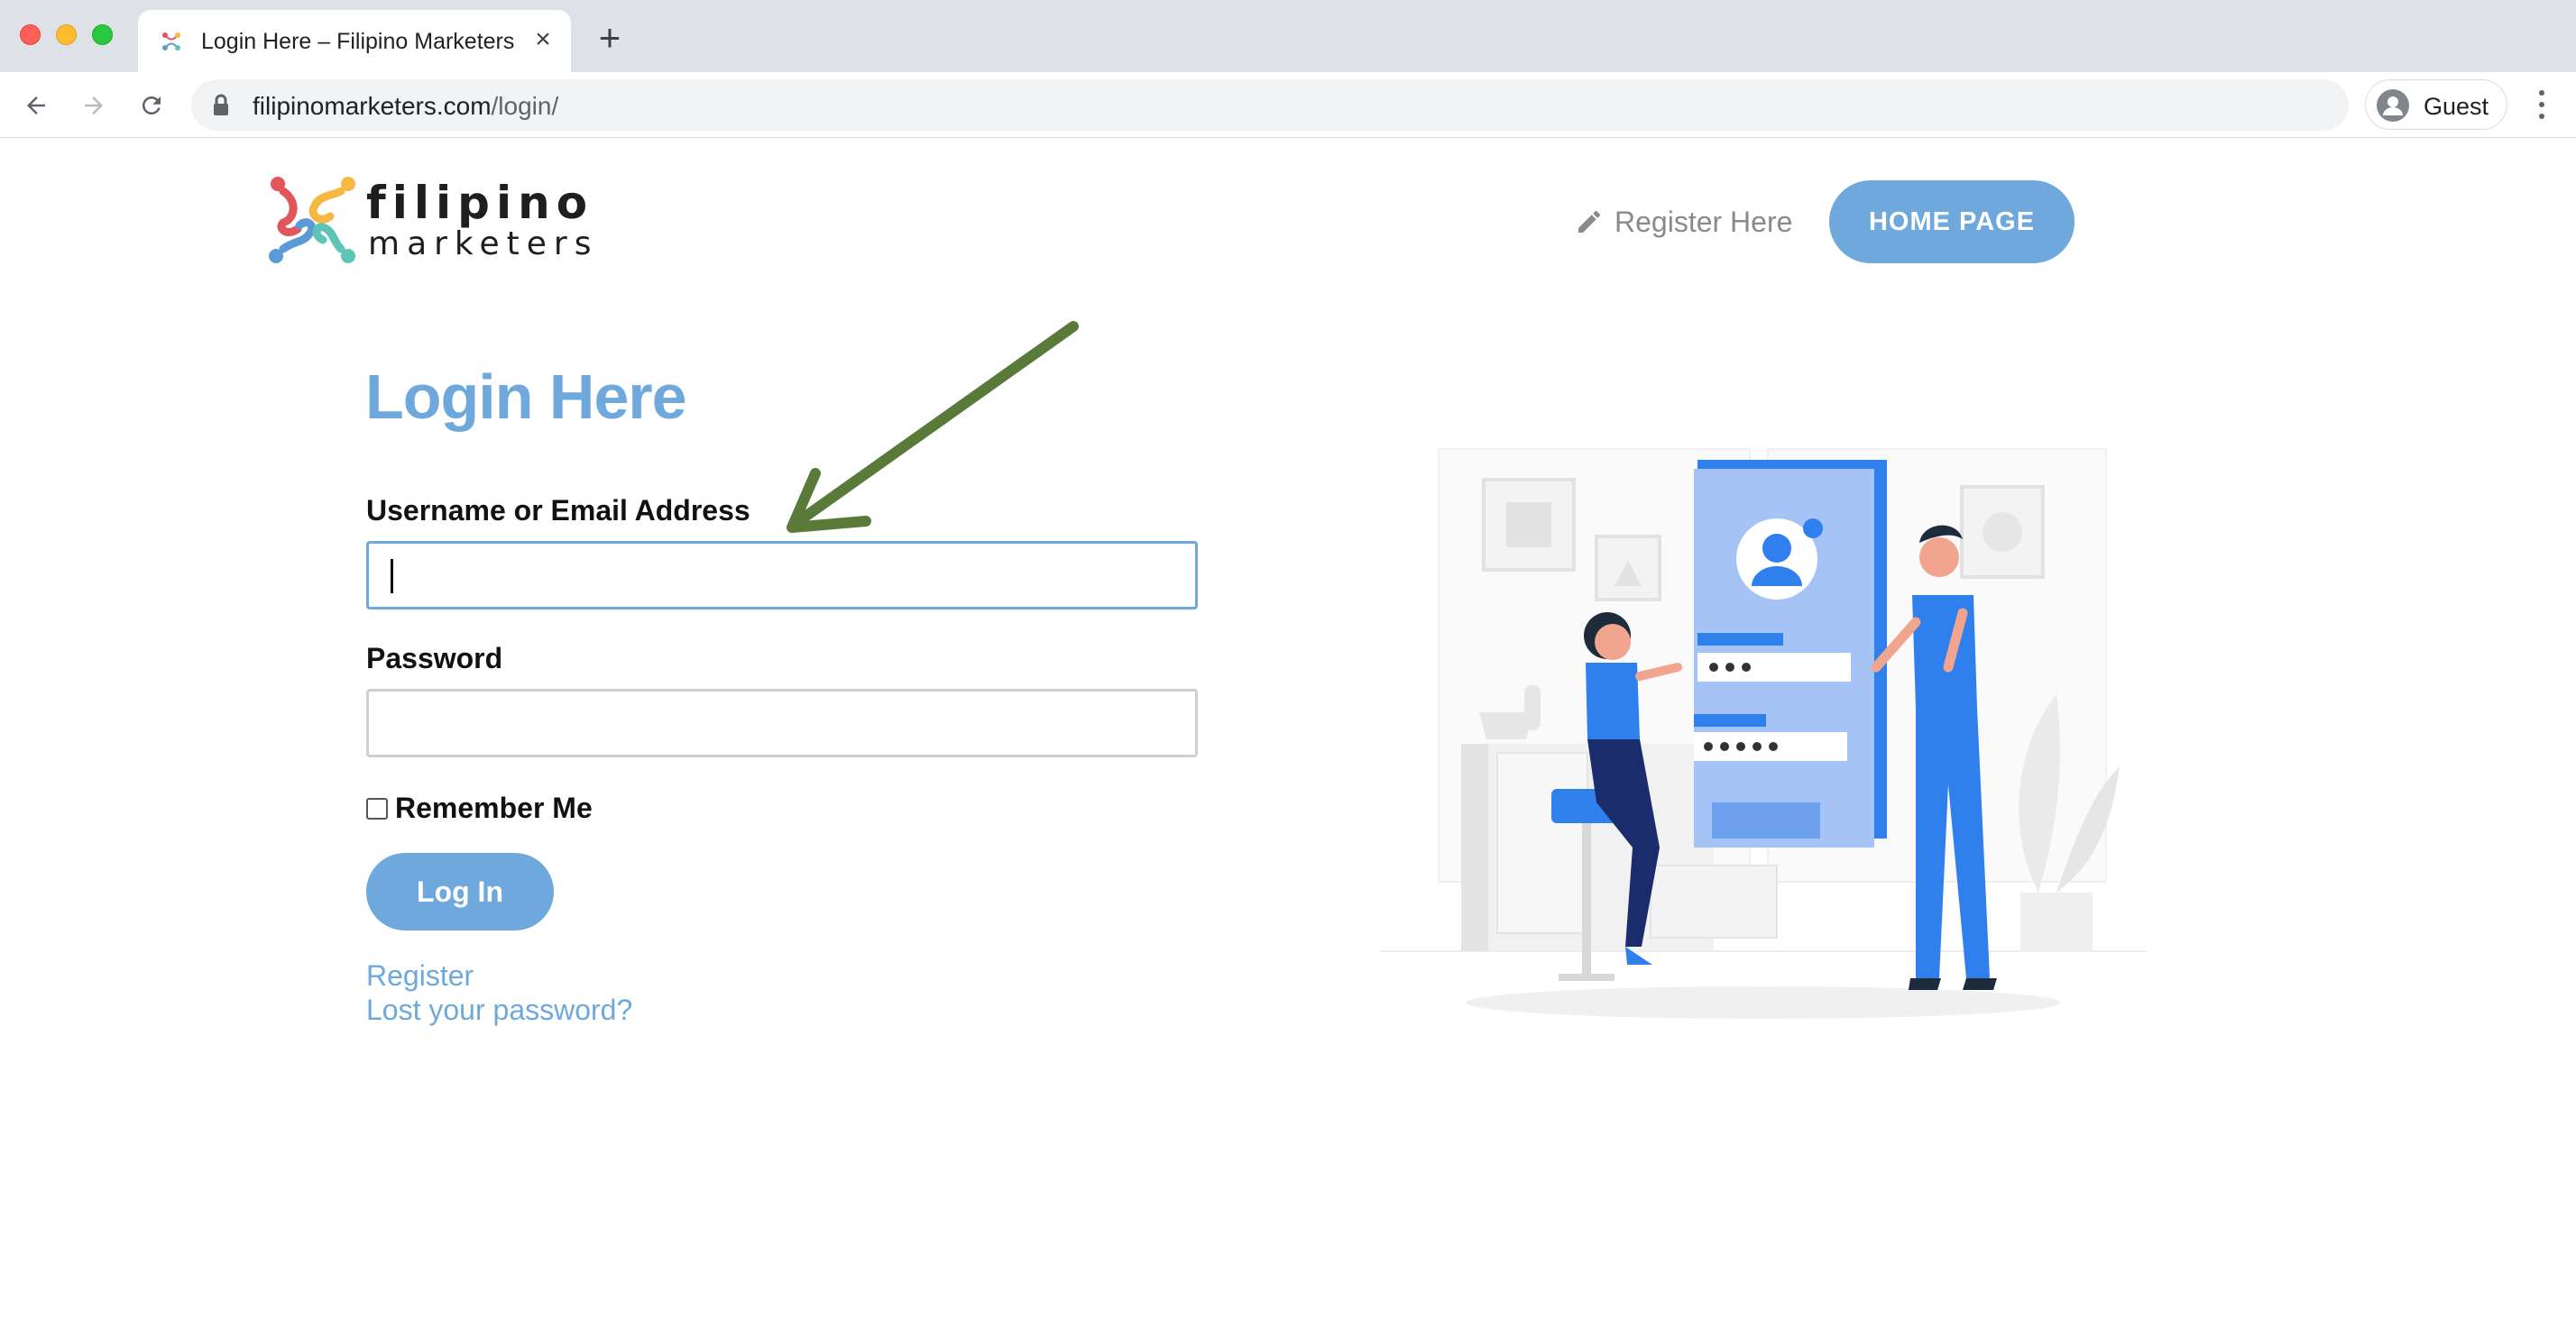 This screenshot has width=2576, height=1329. Describe the element at coordinates (494, 808) in the screenshot. I see `remember-me-label: Remember Me` at that location.